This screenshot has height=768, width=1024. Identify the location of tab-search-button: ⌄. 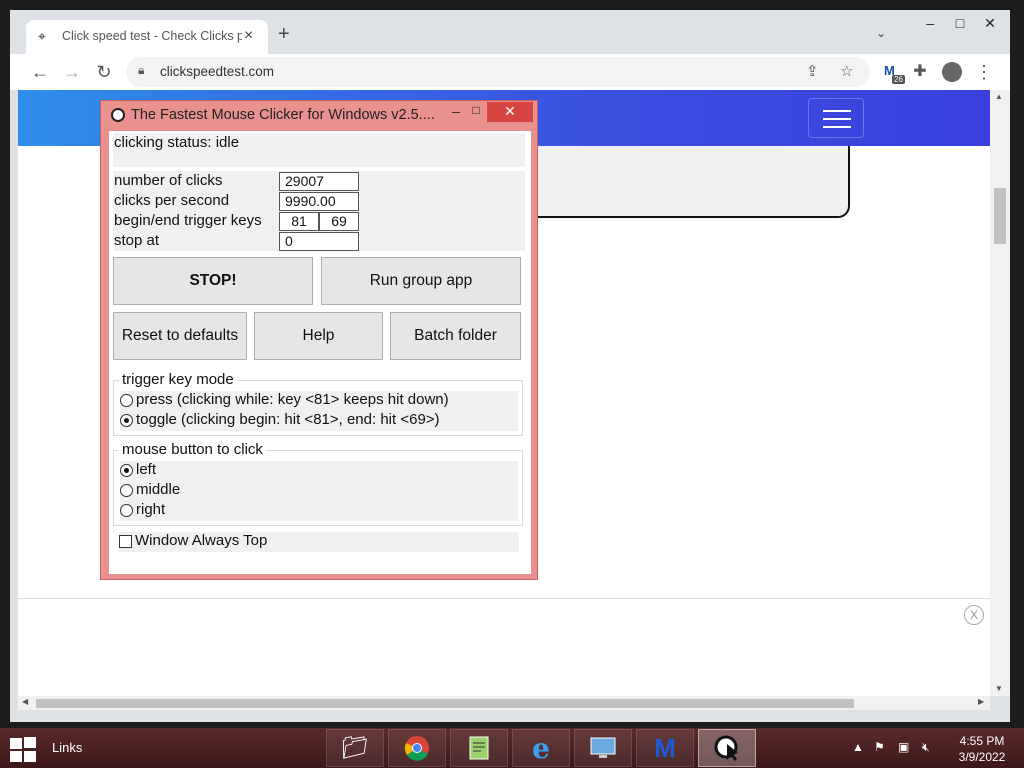
(881, 33).